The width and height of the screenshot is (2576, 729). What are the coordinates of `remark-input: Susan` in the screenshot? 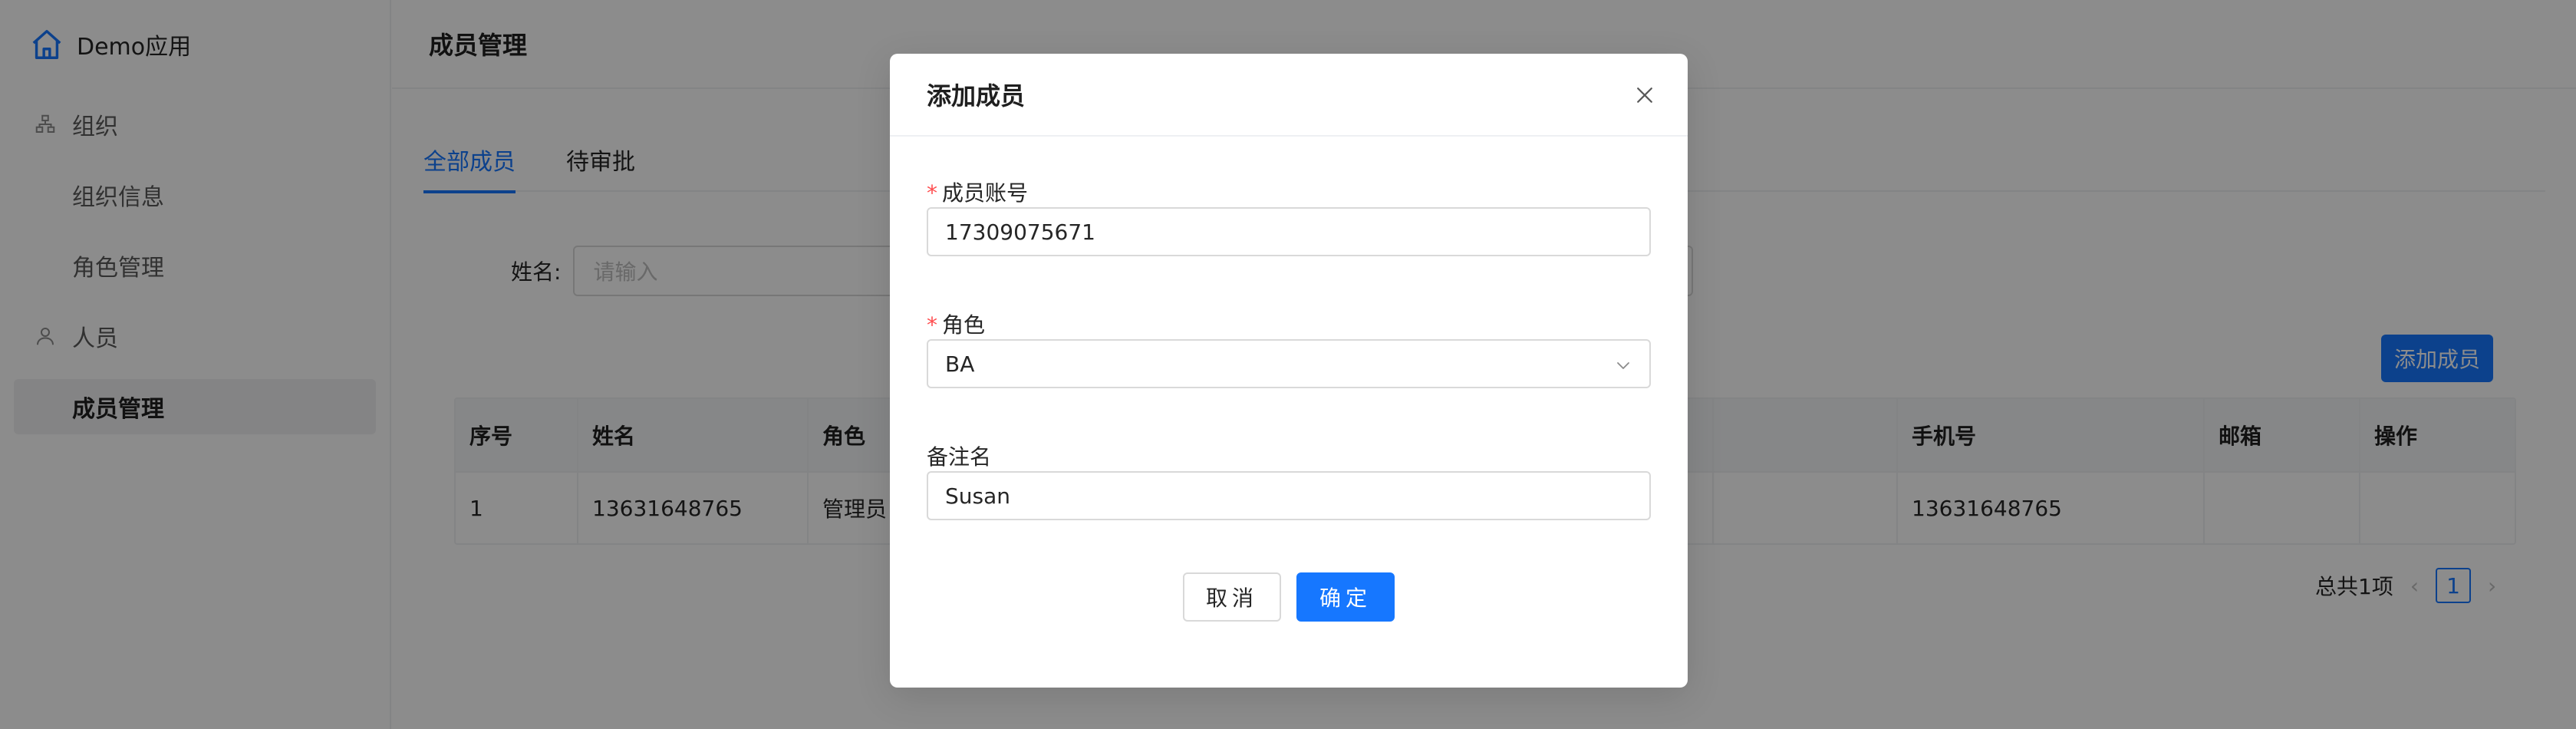 It's located at (1289, 495).